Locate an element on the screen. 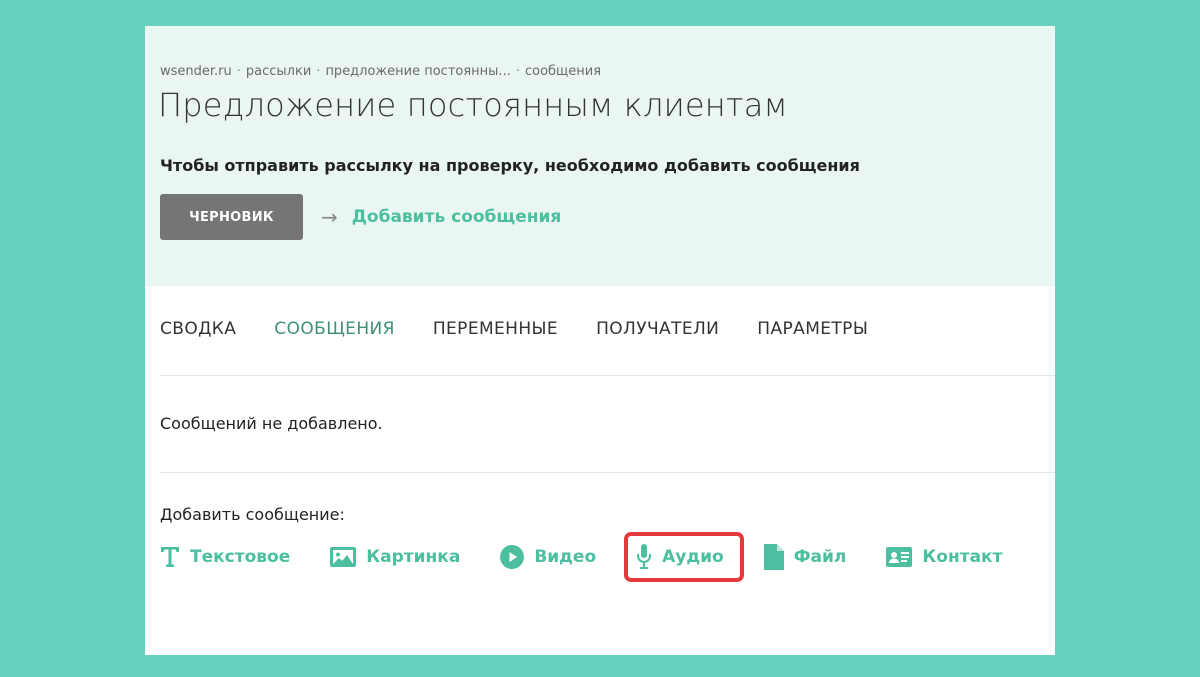  text-message-label: Текстовое is located at coordinates (240, 557).